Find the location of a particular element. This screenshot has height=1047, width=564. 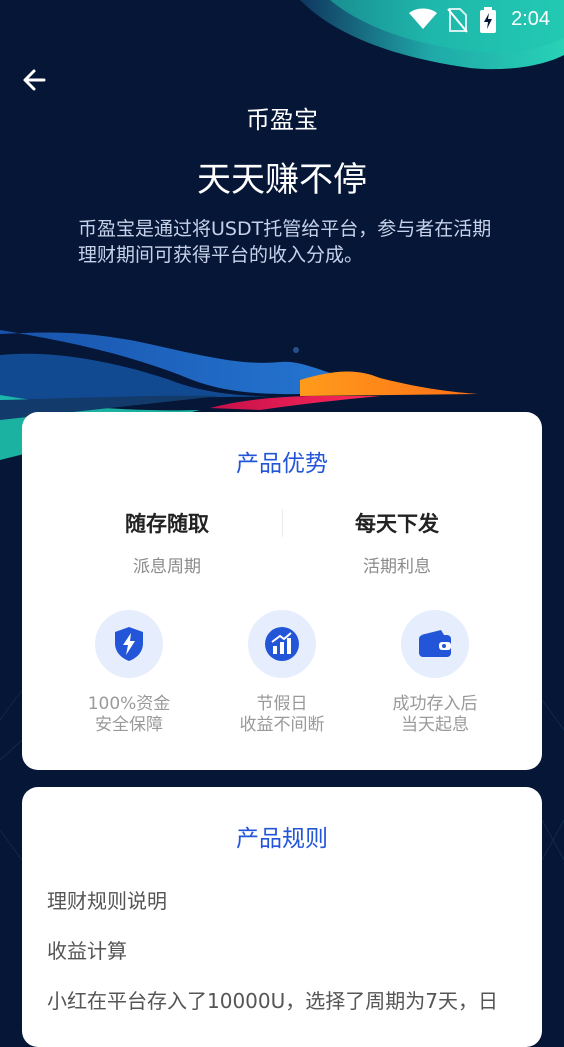

benefit-caption-line1: 成功存入后 is located at coordinates (435, 704).